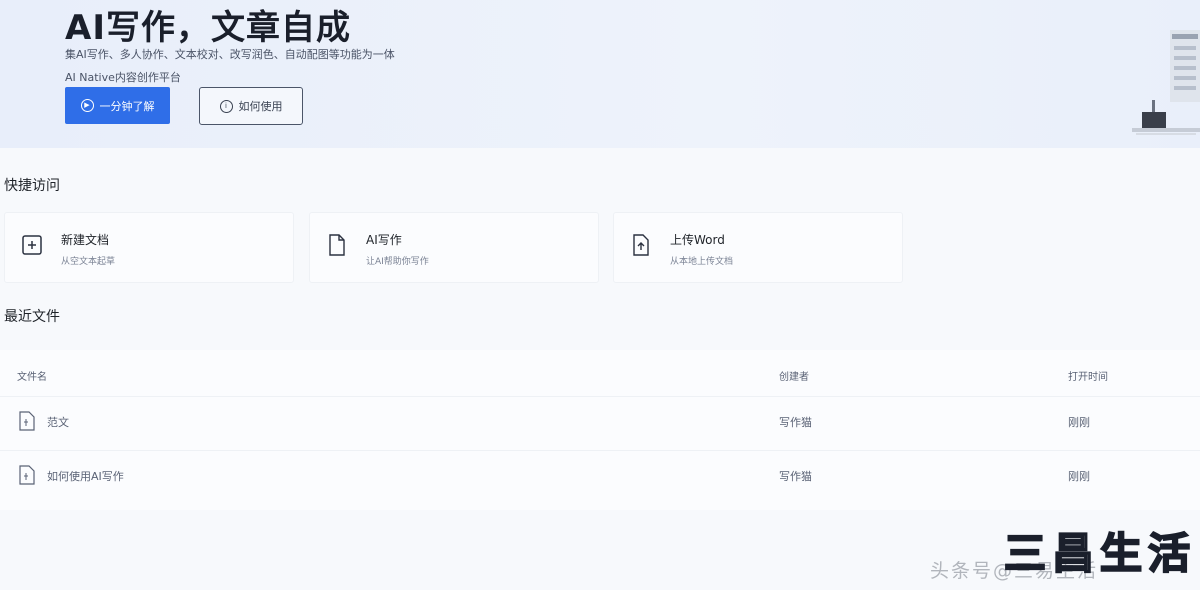 This screenshot has width=1200, height=590. I want to click on learn-in-one-minute-button: ▶ 一分钟了解, so click(117, 105).